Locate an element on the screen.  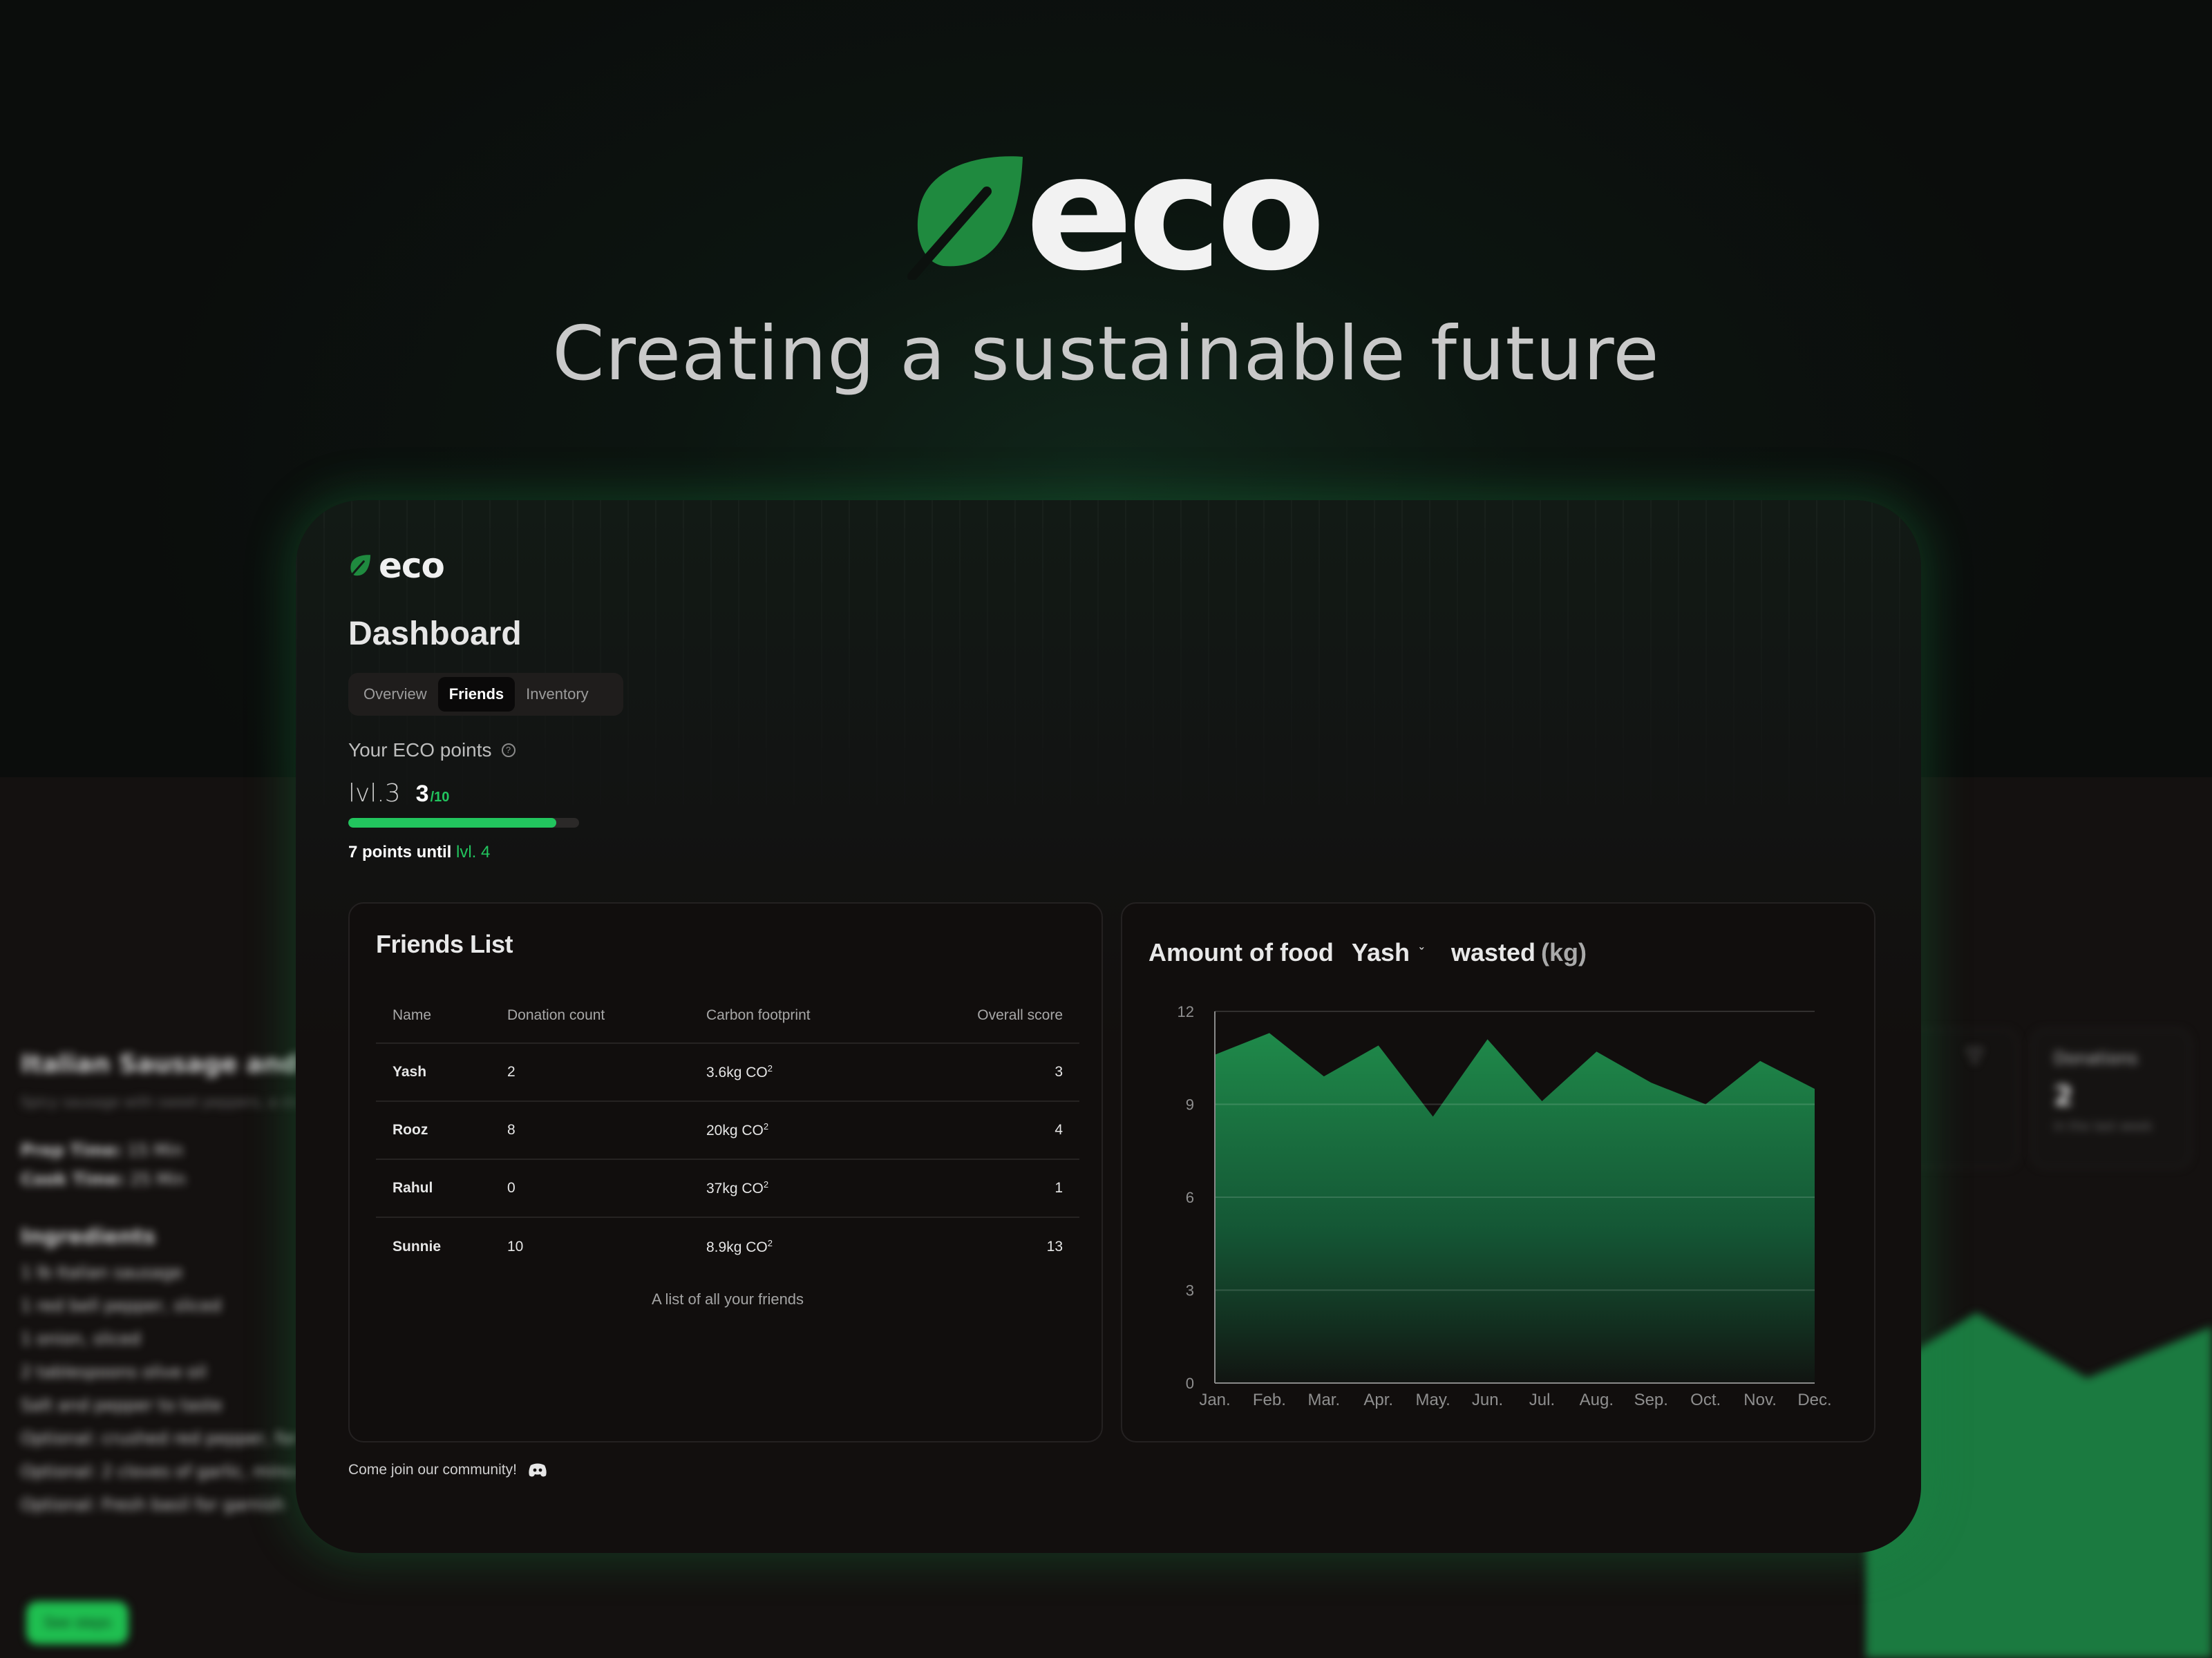
level-row: lvl.3 3 /10 is located at coordinates (398, 793).